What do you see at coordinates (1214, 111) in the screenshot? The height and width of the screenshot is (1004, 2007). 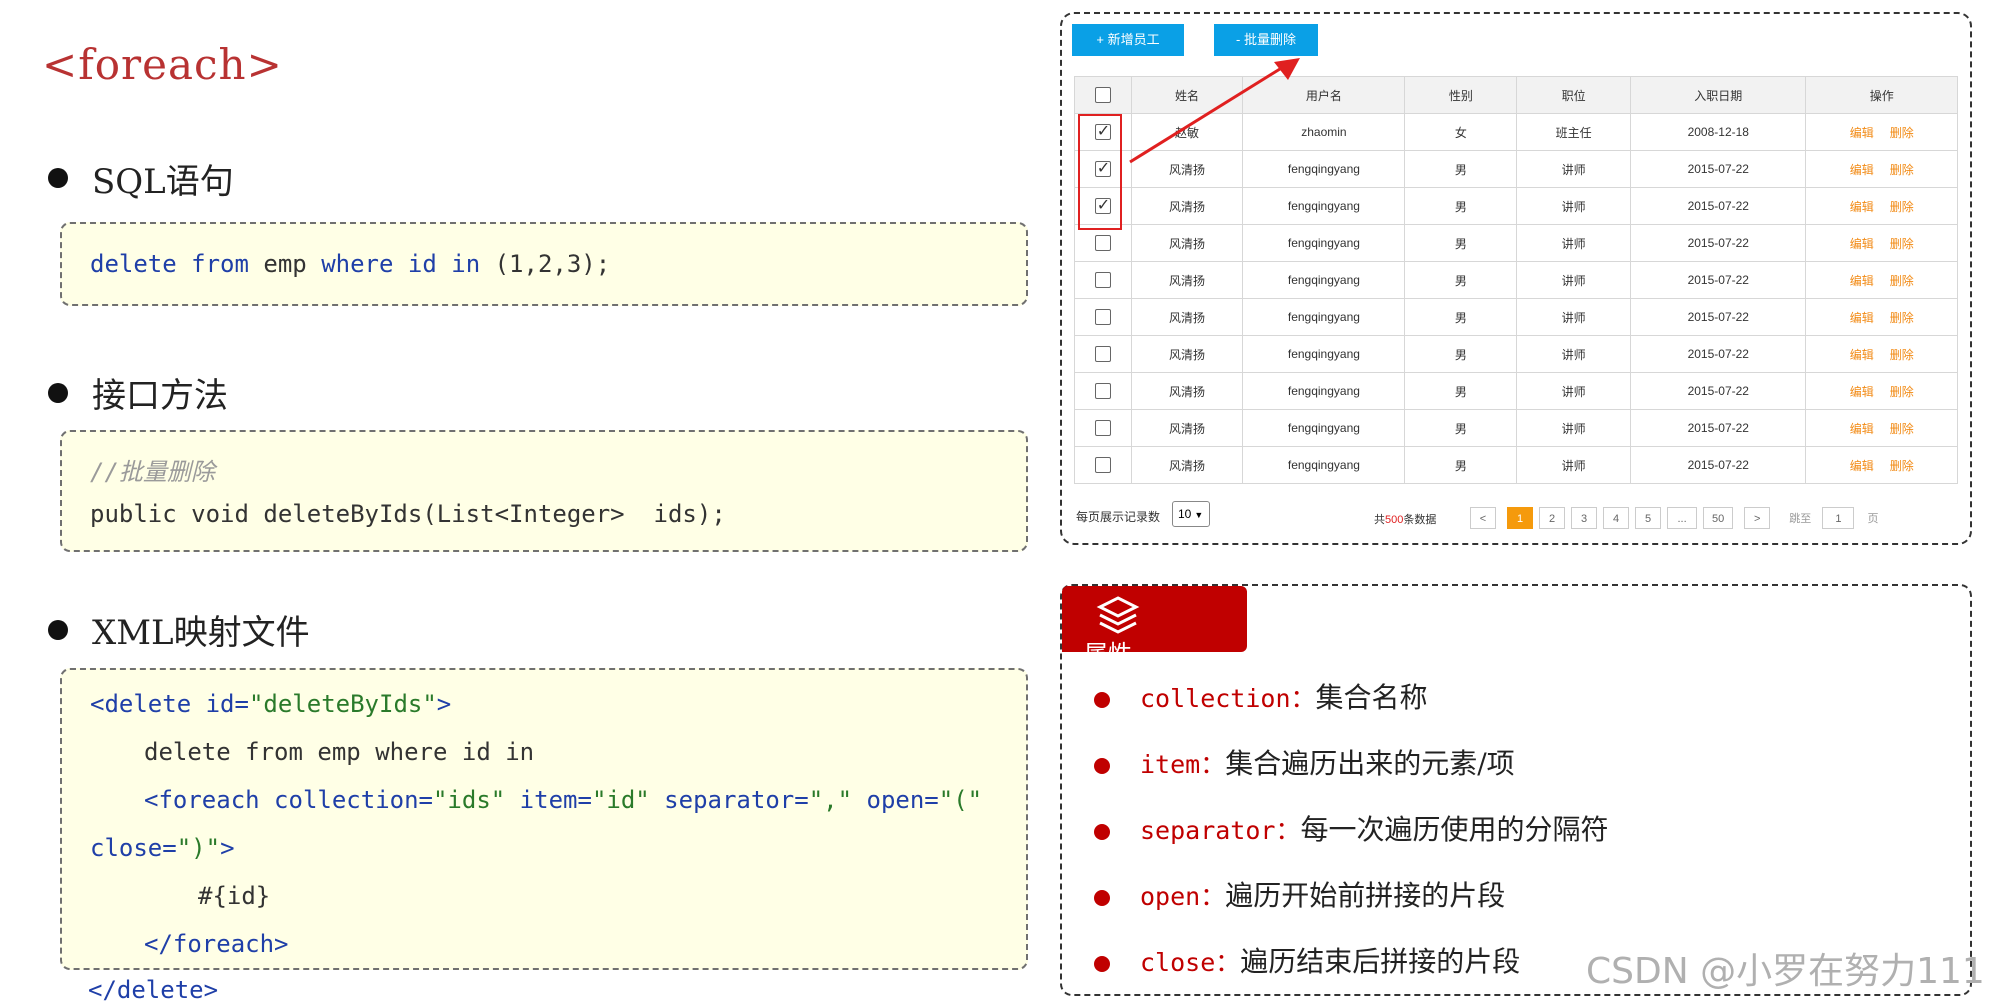 I see `arrow-icon` at bounding box center [1214, 111].